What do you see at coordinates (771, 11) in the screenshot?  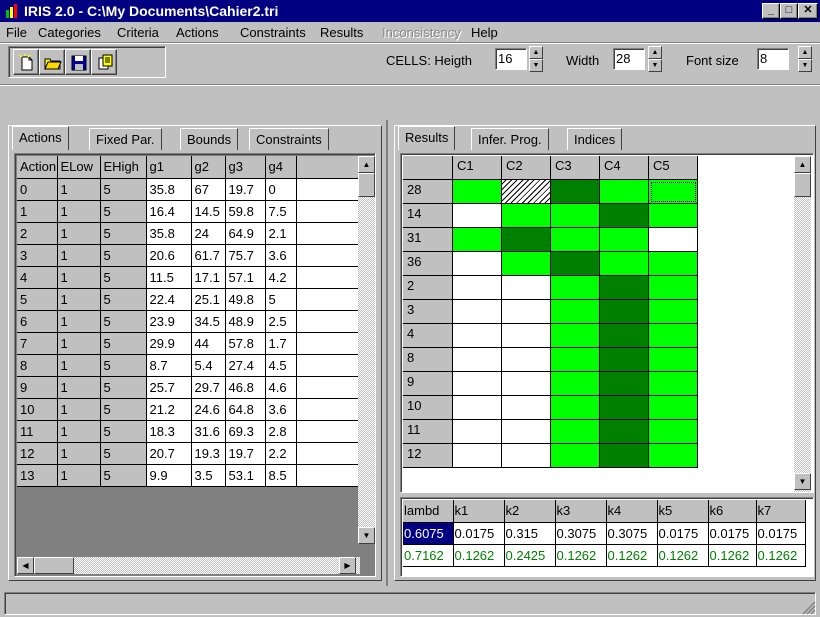 I see `minimize-button: _` at bounding box center [771, 11].